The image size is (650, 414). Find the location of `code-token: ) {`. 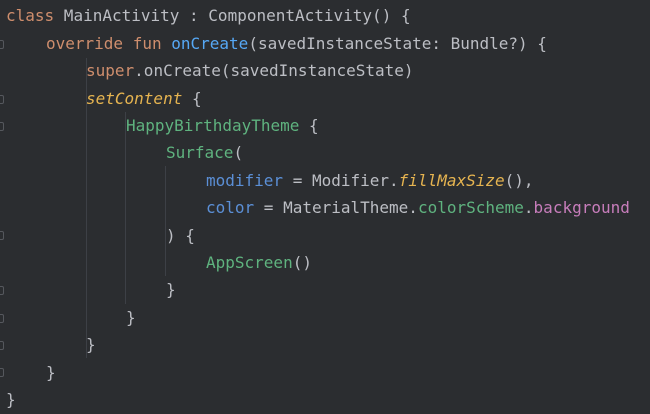

code-token: ) { is located at coordinates (180, 235).